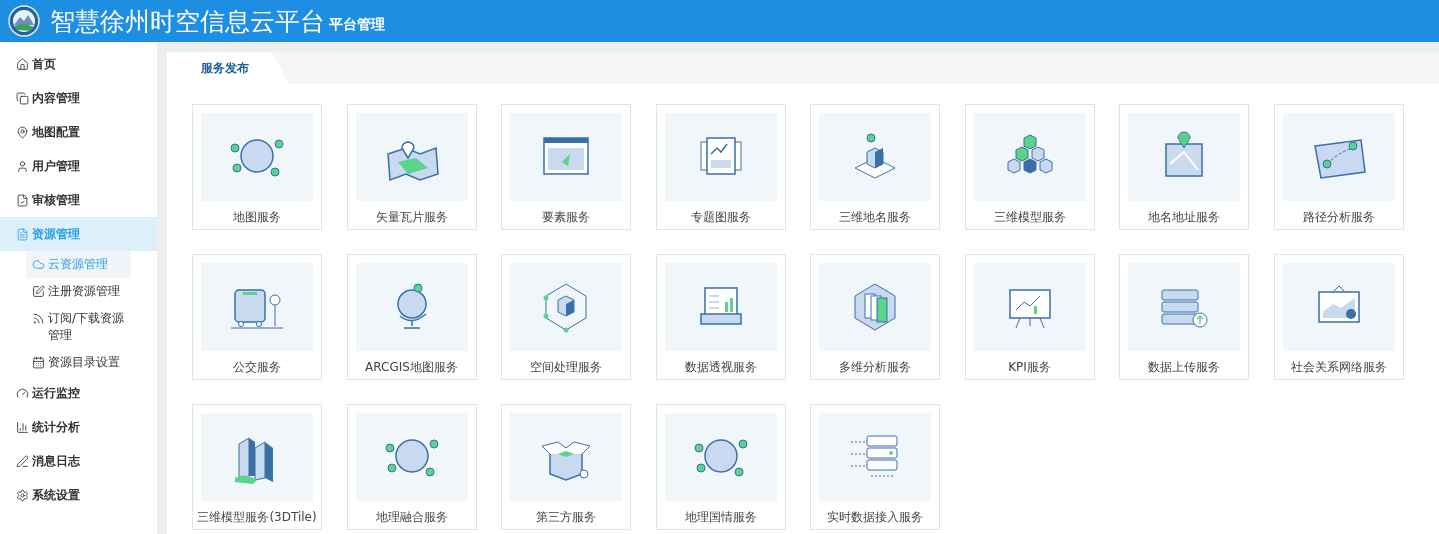  What do you see at coordinates (566, 517) in the screenshot?
I see `service-label: 第三方服务` at bounding box center [566, 517].